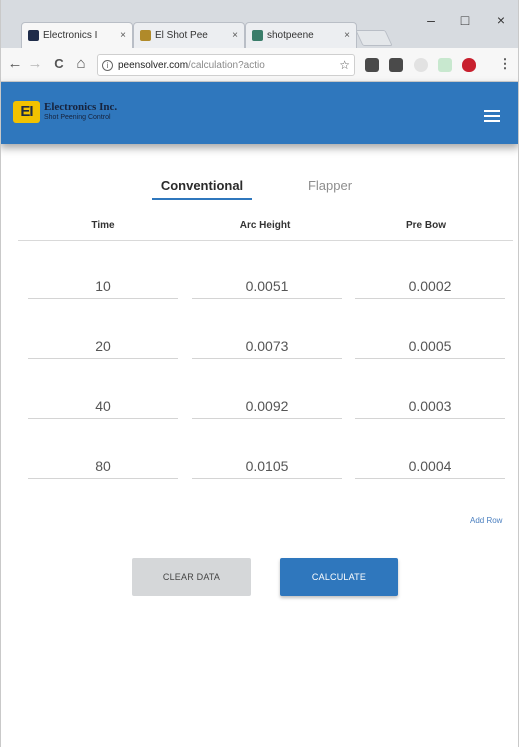 The image size is (519, 747). Describe the element at coordinates (430, 466) in the screenshot. I see `pre-bow-input: 0.0004` at that location.